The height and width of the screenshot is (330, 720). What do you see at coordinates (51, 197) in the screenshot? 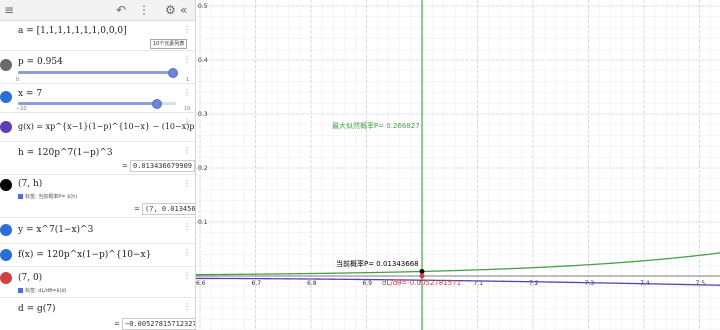
I see `caption-point1-text: 标签: 当前概率P= $(h)` at bounding box center [51, 197].